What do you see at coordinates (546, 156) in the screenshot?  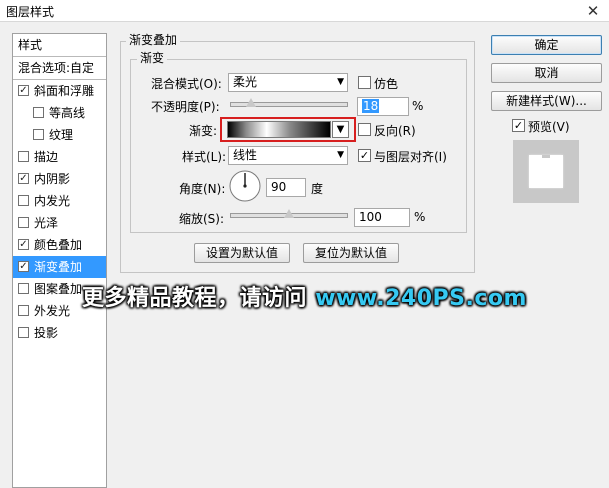 I see `preview-notch` at bounding box center [546, 156].